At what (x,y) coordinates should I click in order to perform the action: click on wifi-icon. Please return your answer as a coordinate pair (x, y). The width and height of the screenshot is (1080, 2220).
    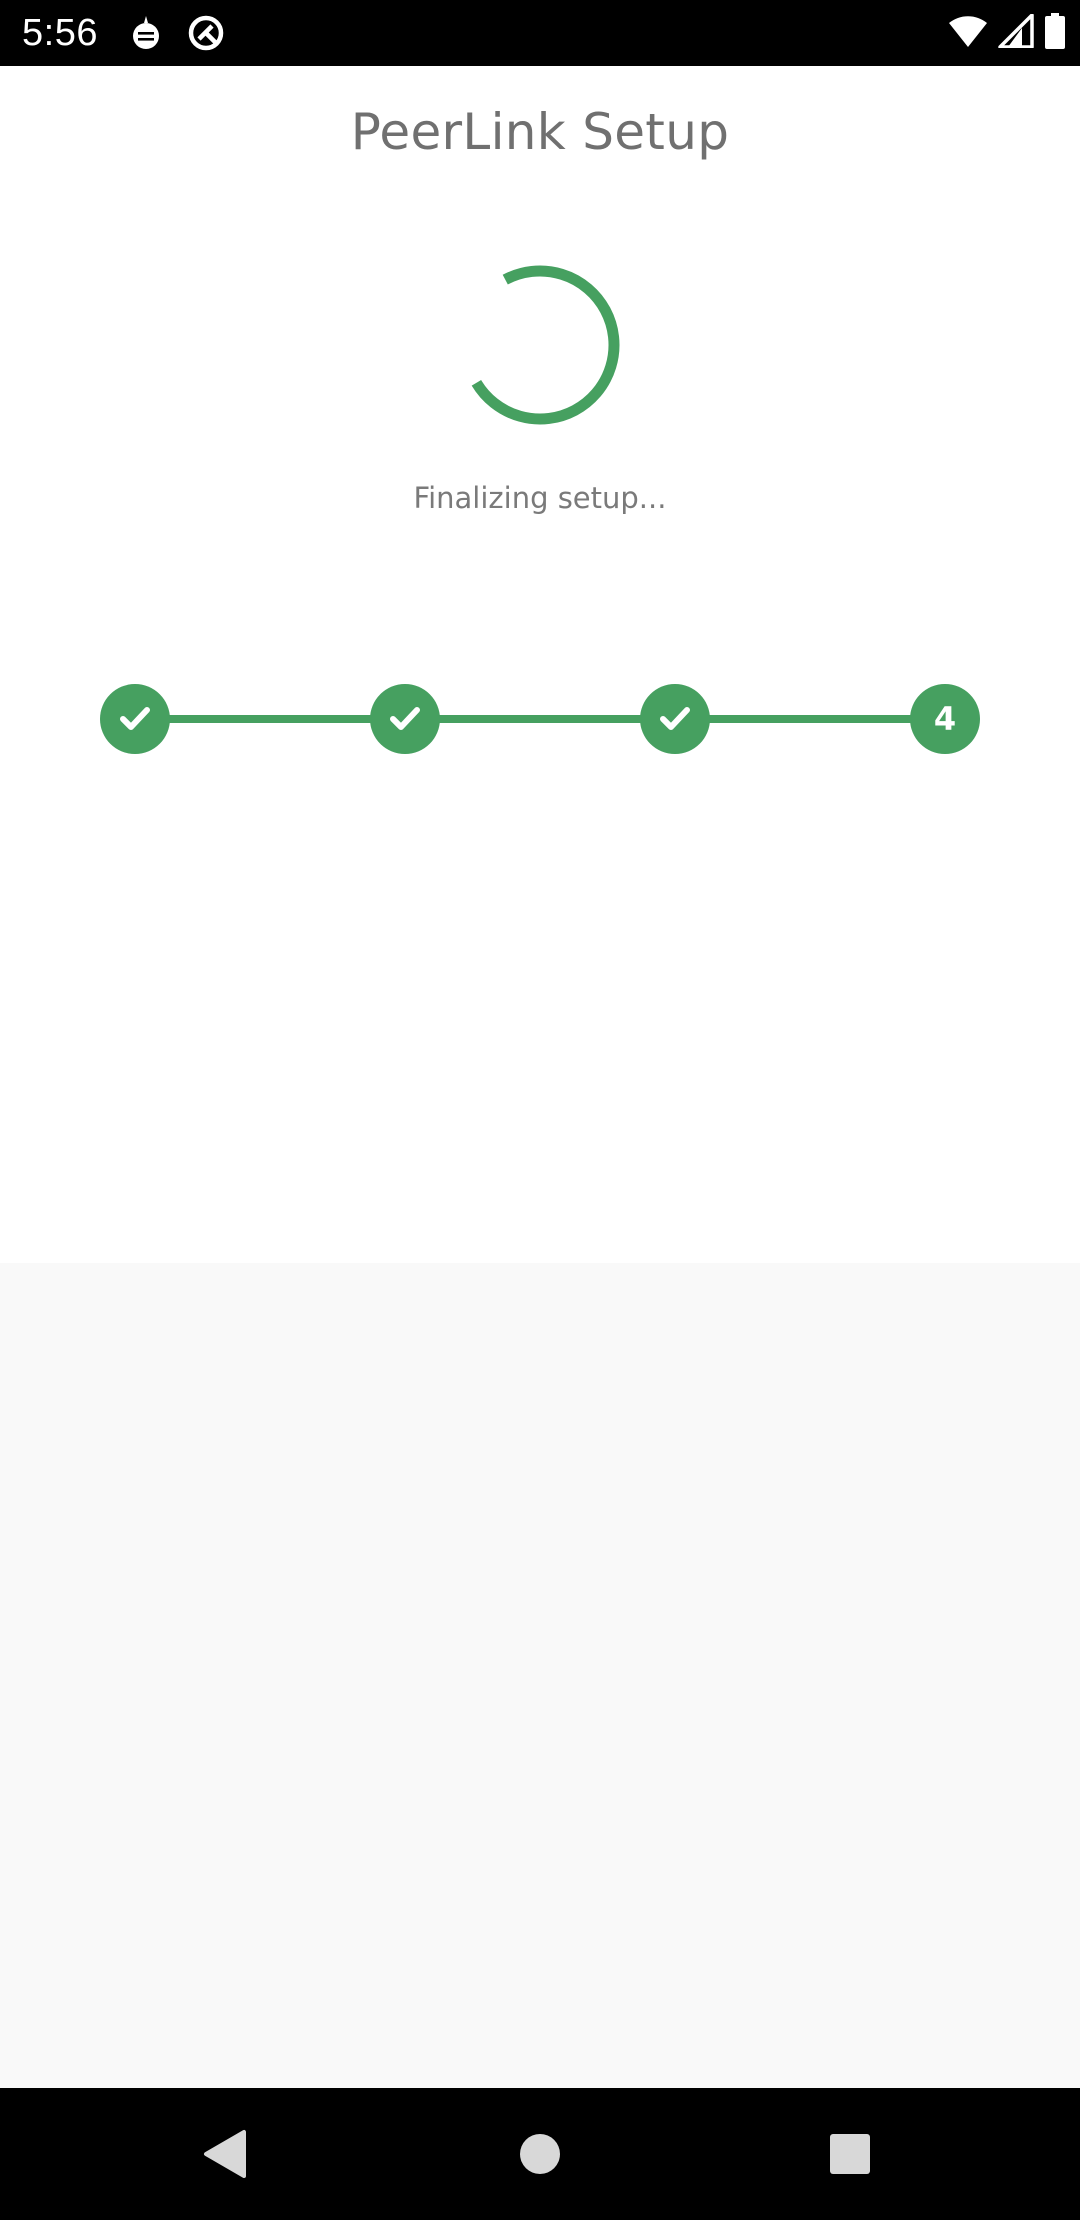
    Looking at the image, I should click on (968, 33).